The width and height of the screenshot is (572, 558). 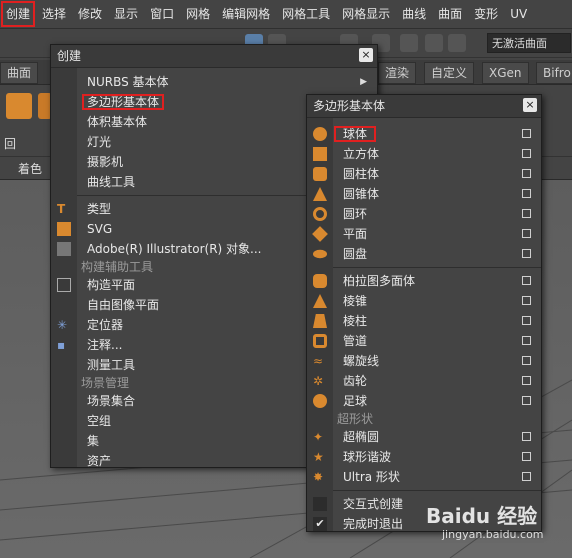 I want to click on soccer-ball-icon, so click(x=320, y=401).